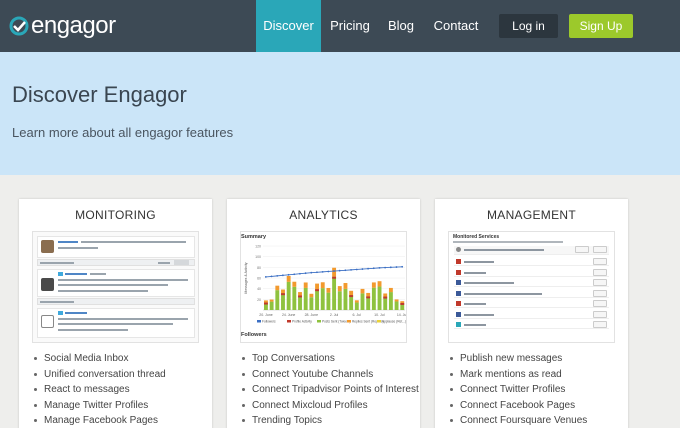  Describe the element at coordinates (528, 26) in the screenshot. I see `login-button: Log in` at that location.